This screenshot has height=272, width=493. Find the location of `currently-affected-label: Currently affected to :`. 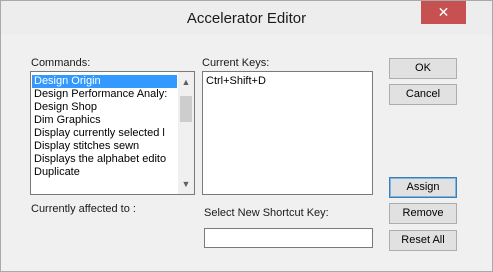

currently-affected-label: Currently affected to : is located at coordinates (83, 209).